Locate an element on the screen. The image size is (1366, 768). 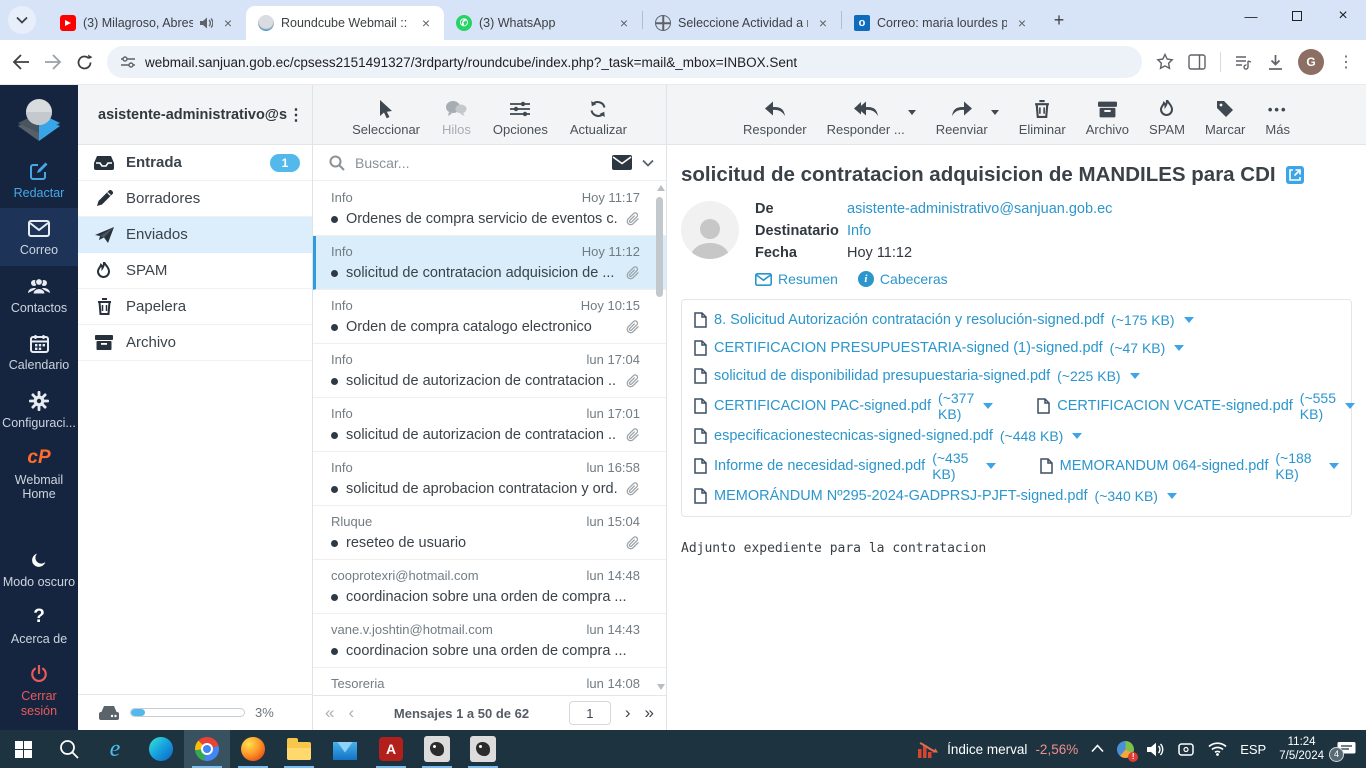
scroll-thumb is located at coordinates (659, 247).